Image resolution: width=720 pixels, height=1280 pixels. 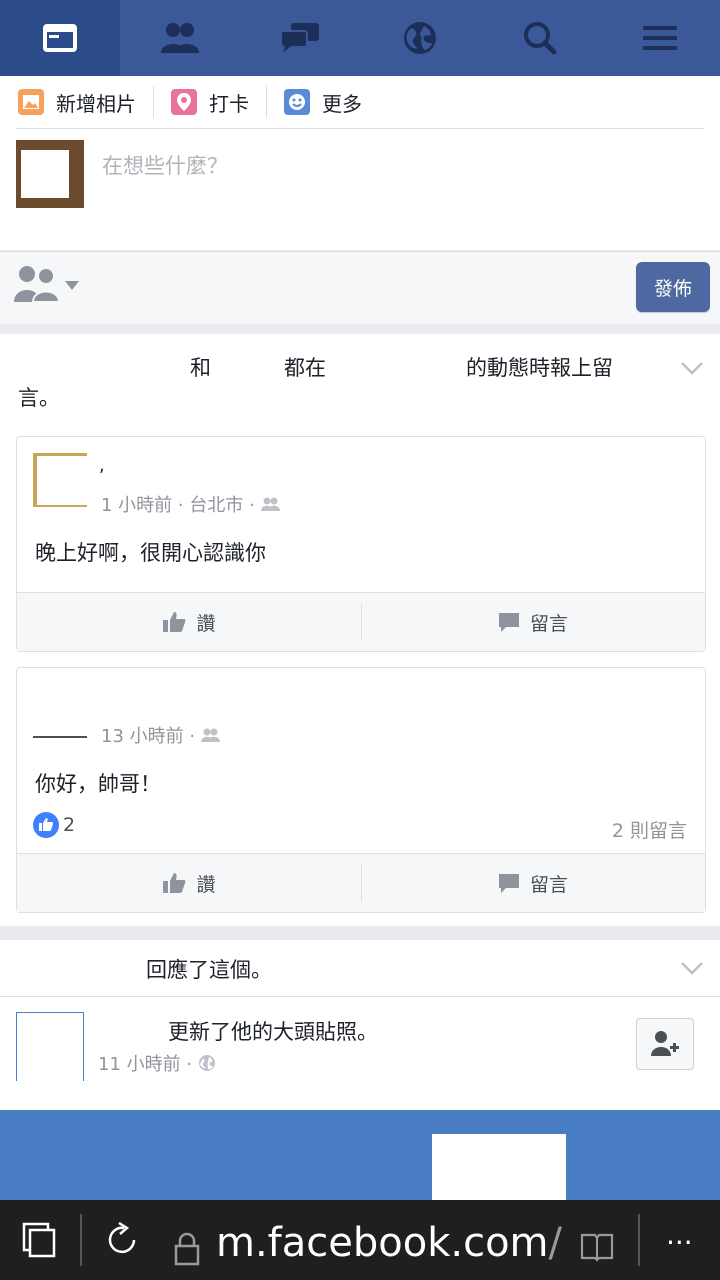 I want to click on refresh-icon, so click(x=122, y=1237).